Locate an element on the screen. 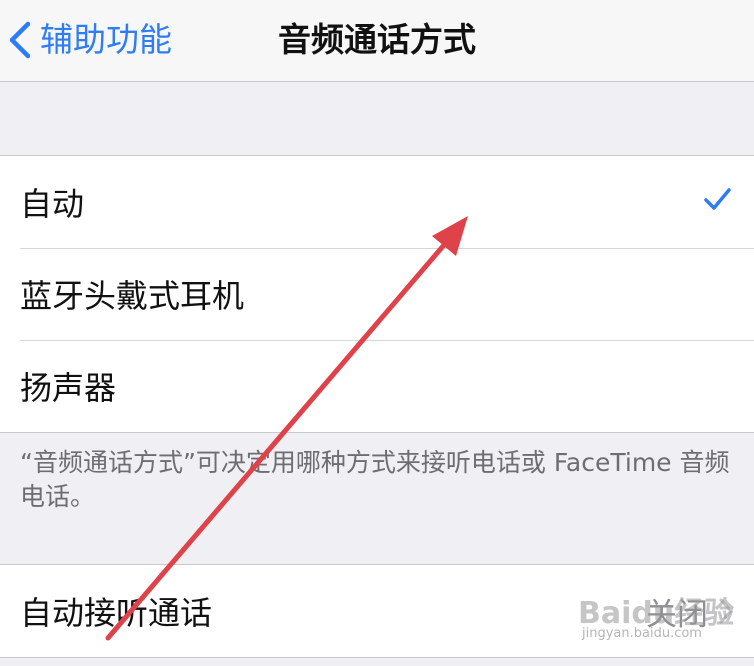  auto-answer-group: 自动接听通话 关闭 is located at coordinates (377, 611).